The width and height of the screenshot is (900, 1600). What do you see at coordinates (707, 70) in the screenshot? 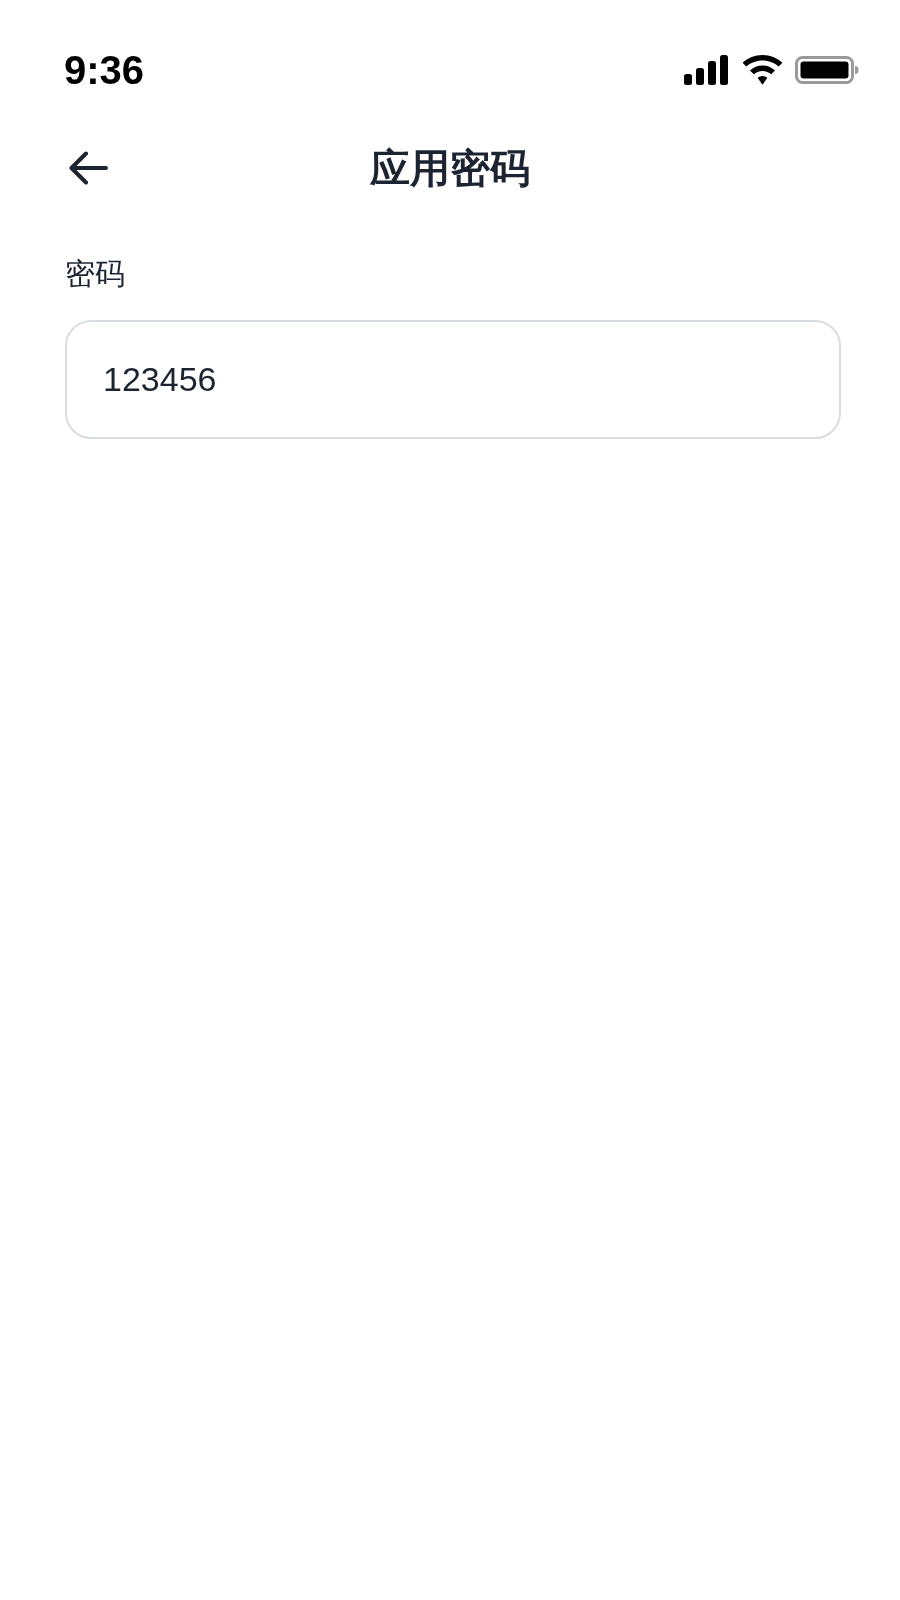
I see `signal-icon` at bounding box center [707, 70].